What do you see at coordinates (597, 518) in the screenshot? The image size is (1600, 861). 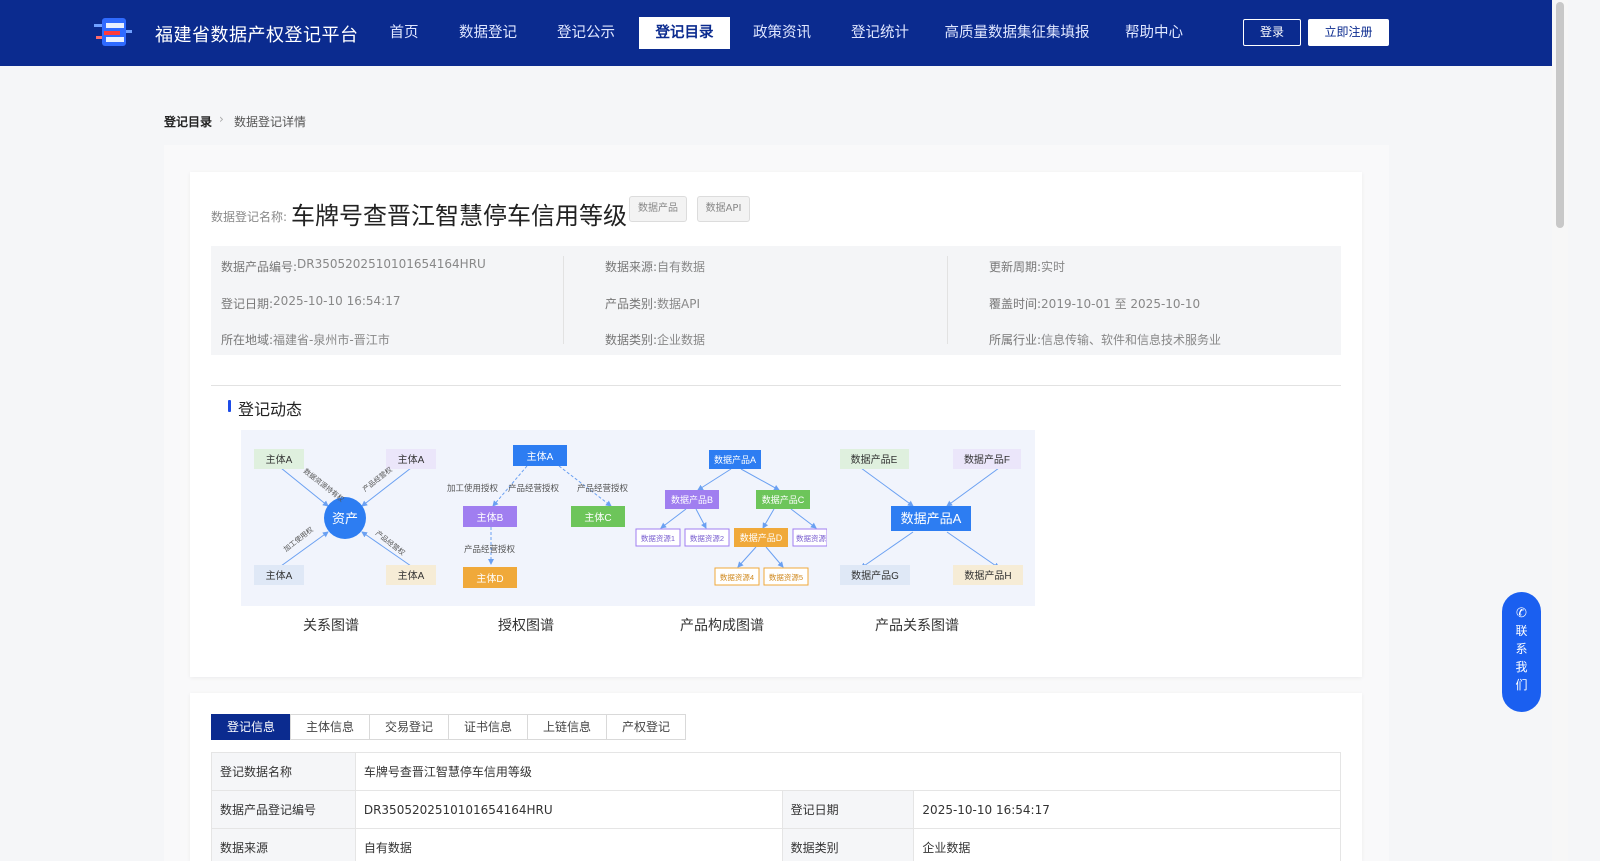 I see `authorization-node: 主体C` at bounding box center [597, 518].